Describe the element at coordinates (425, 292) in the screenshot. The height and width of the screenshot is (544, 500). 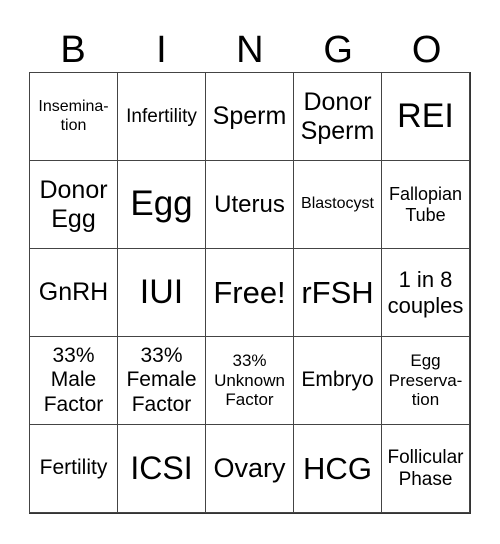
I see `bingo-cell: 1 in 8 couples` at that location.